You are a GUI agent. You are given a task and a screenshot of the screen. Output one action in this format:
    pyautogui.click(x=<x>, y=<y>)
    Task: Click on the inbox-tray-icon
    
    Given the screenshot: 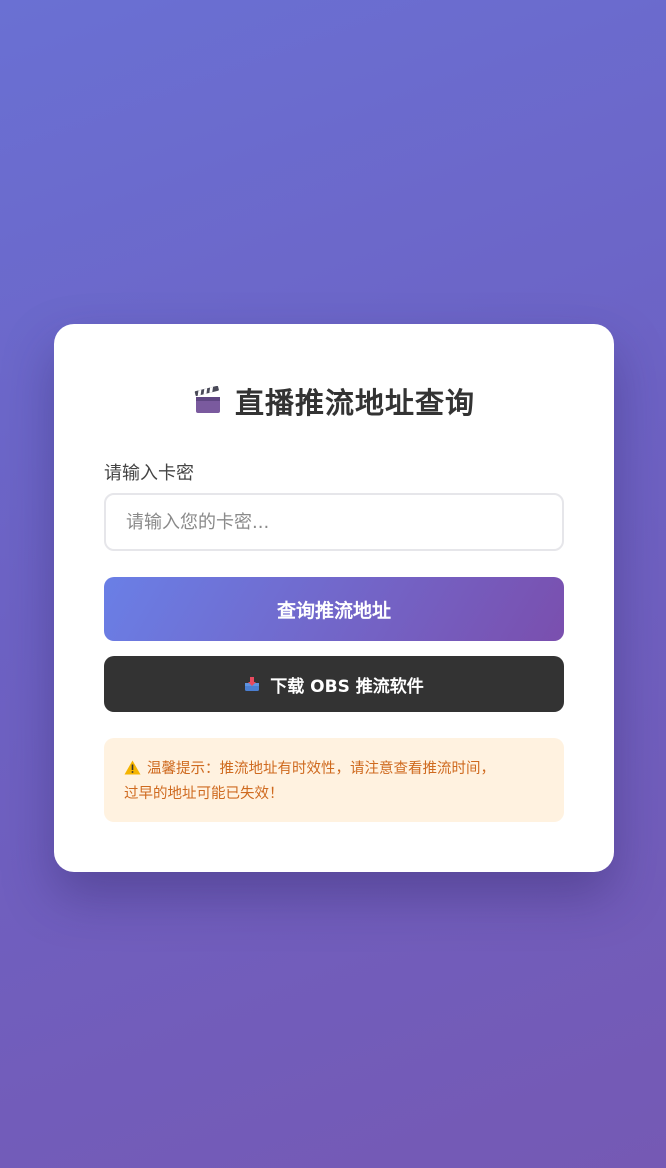 What is the action you would take?
    pyautogui.click(x=252, y=684)
    